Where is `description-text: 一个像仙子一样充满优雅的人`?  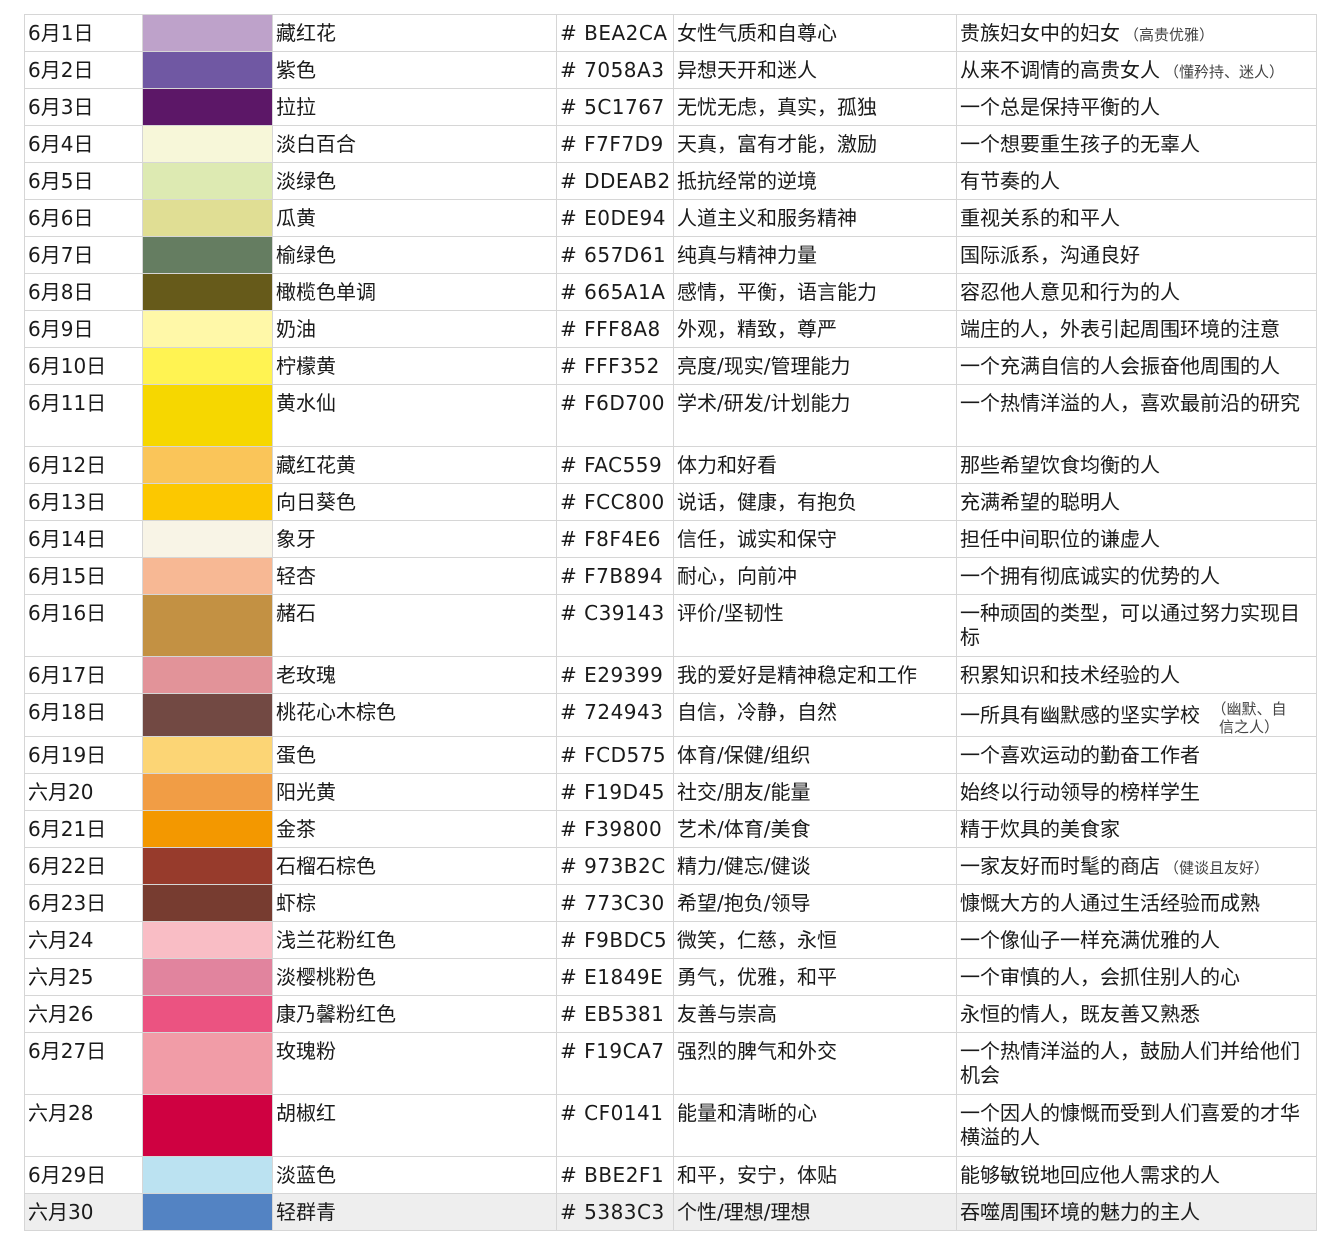
description-text: 一个像仙子一样充满优雅的人 is located at coordinates (1090, 940).